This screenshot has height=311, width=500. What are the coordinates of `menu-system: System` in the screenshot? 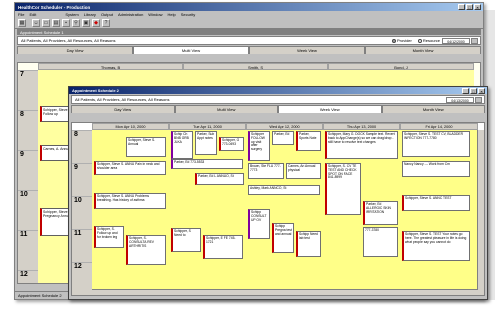 It's located at (71, 14).